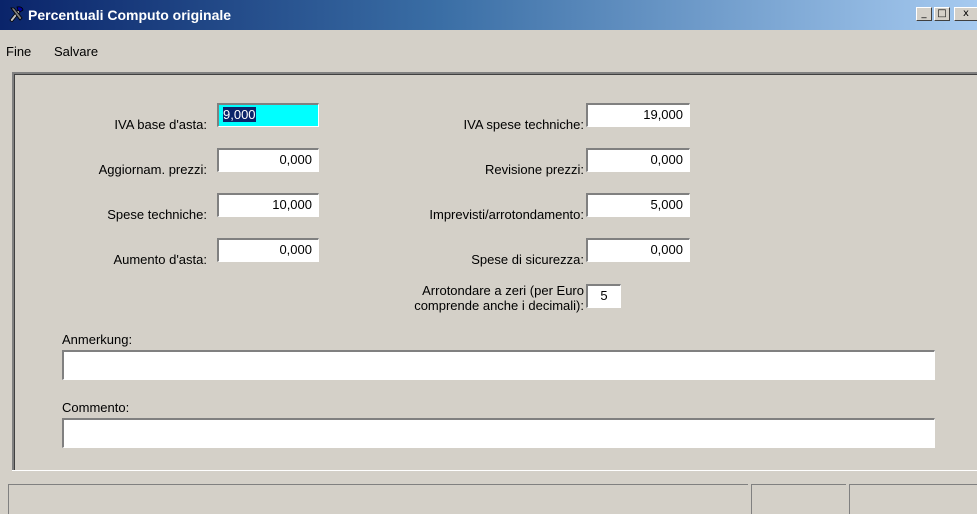  What do you see at coordinates (18, 51) in the screenshot?
I see `menu-fine: Fine` at bounding box center [18, 51].